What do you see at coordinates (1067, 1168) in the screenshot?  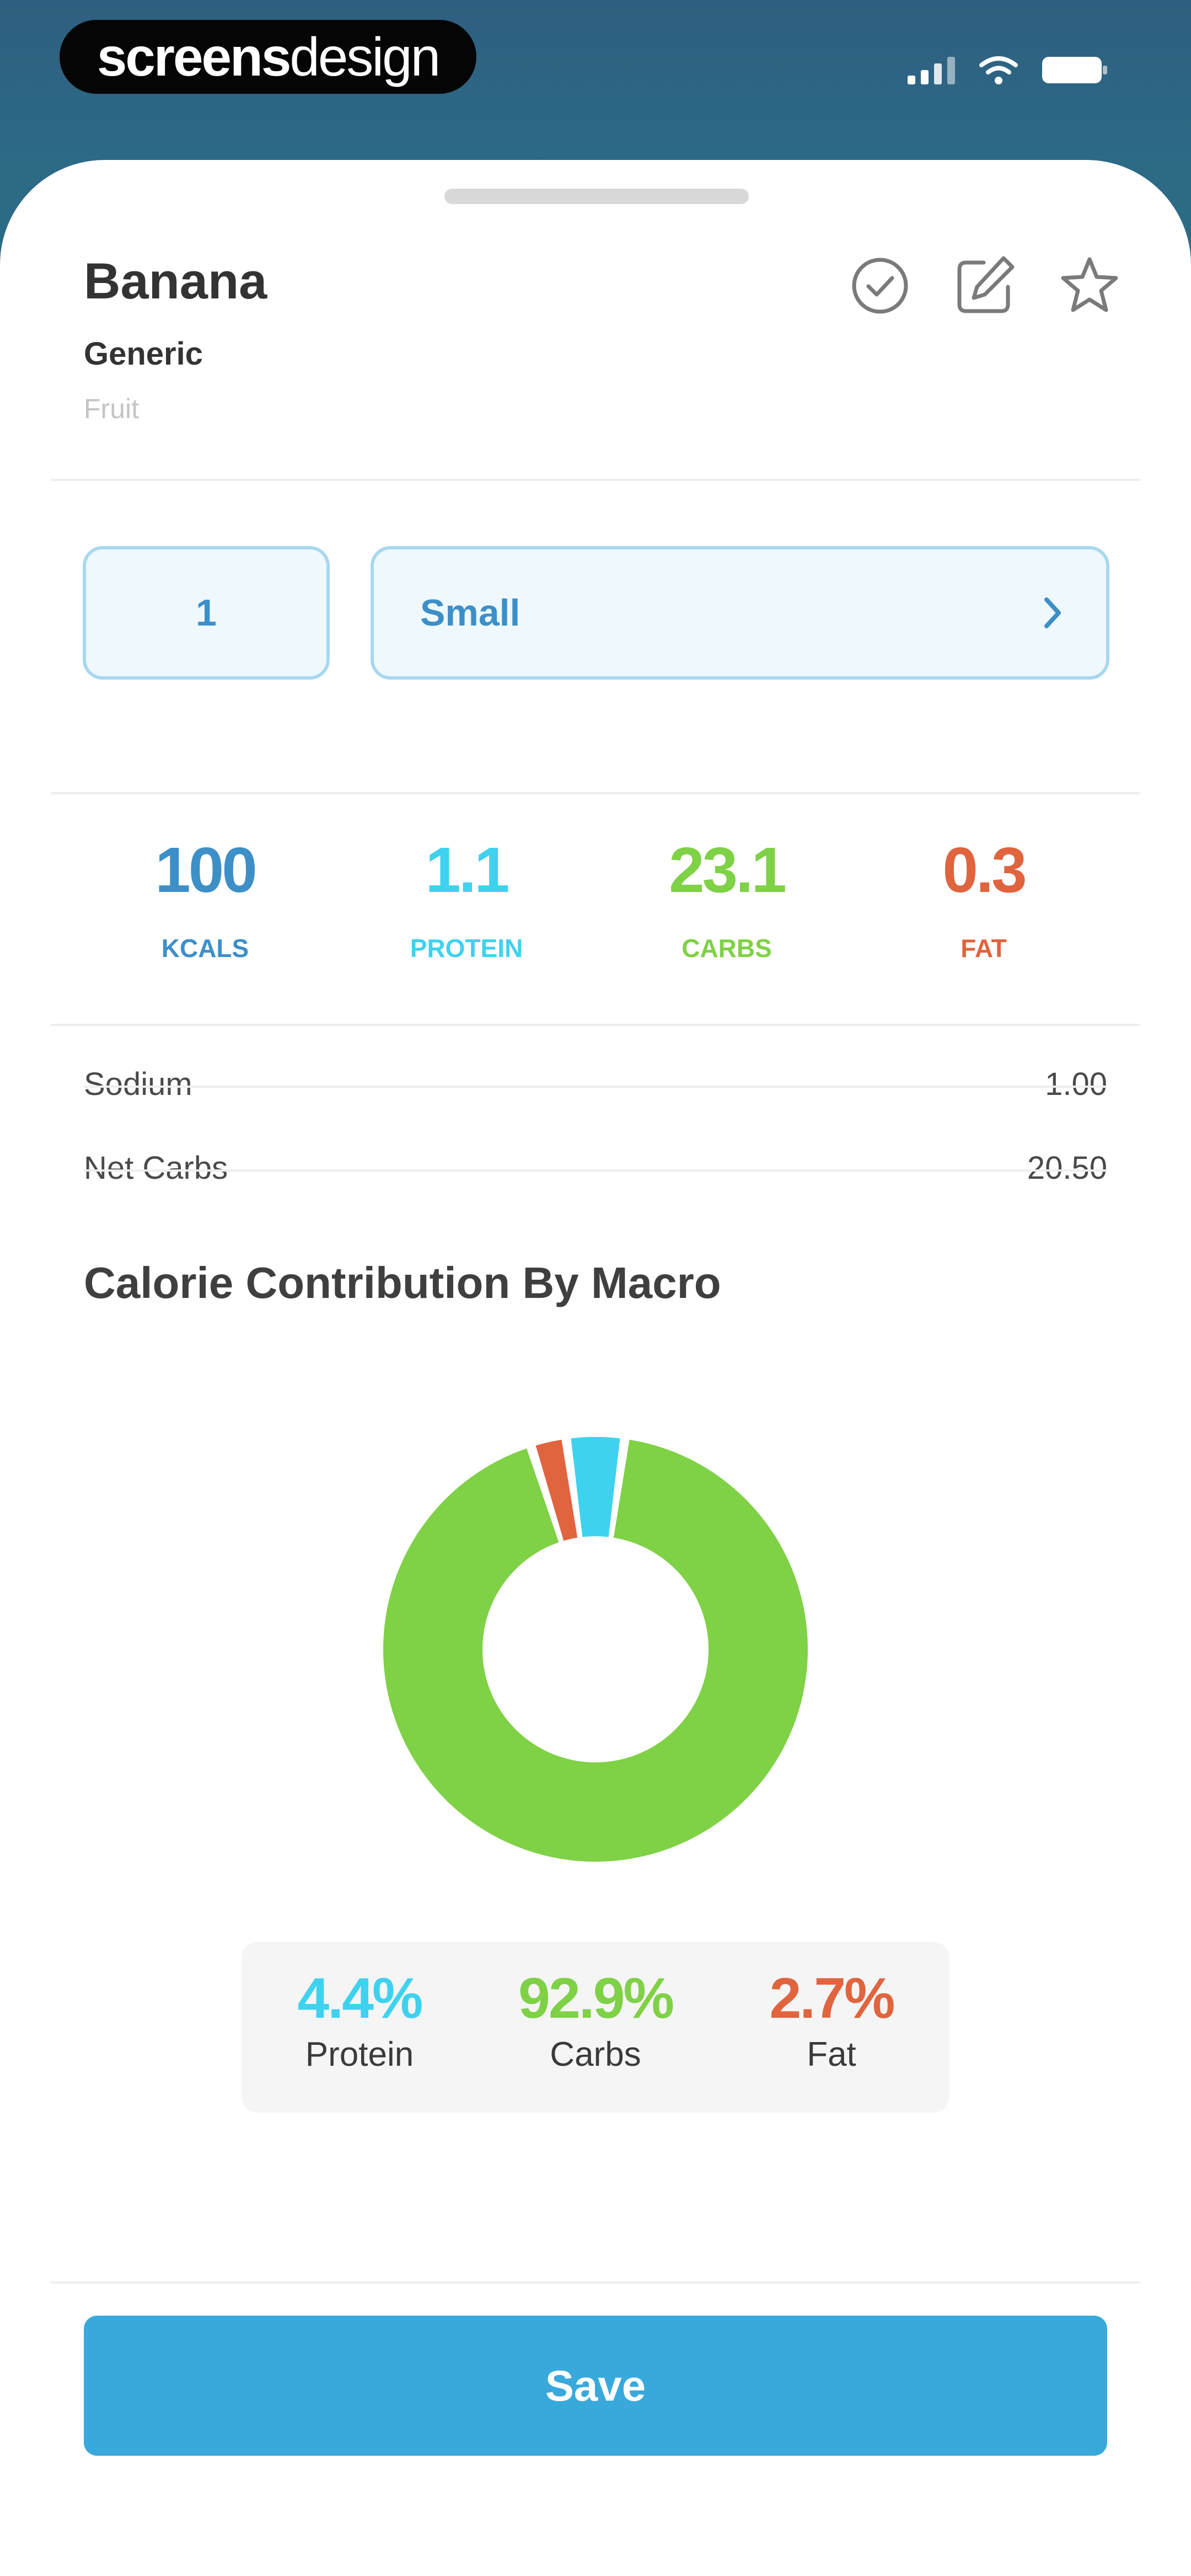 I see `nutrient-value: 20.50` at bounding box center [1067, 1168].